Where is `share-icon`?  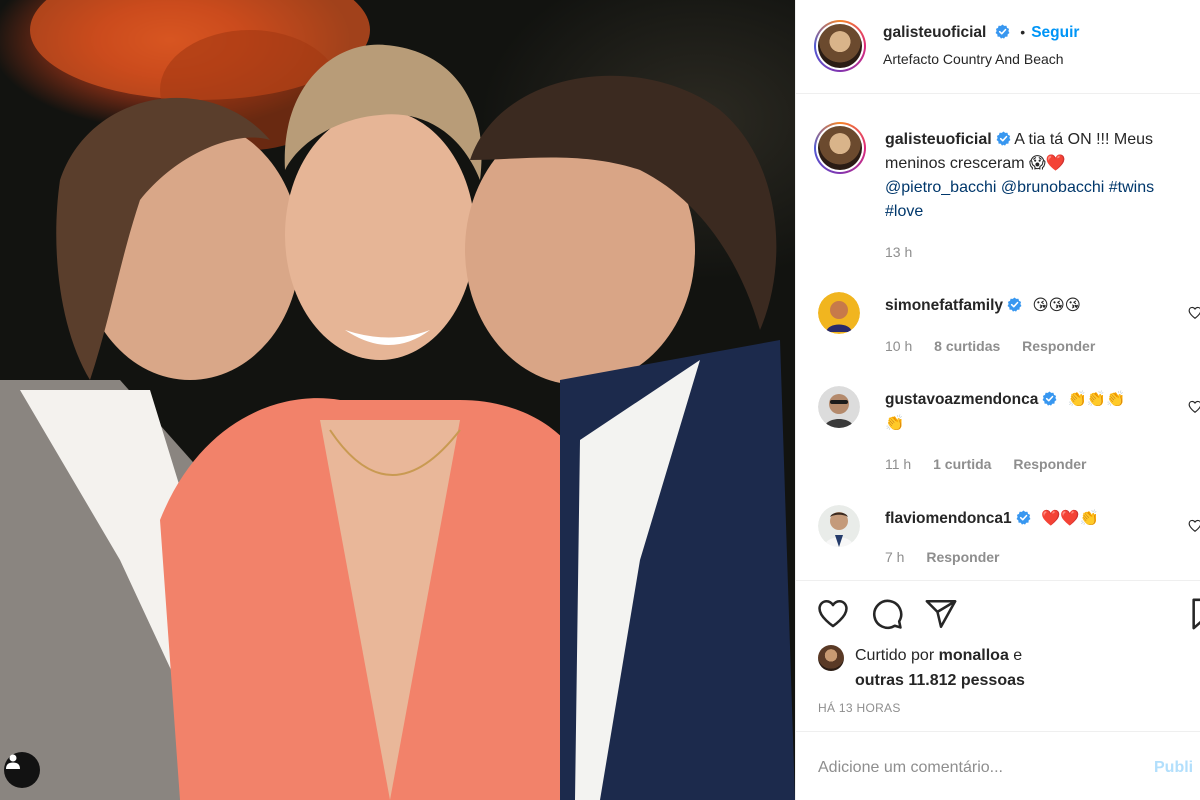 share-icon is located at coordinates (941, 614).